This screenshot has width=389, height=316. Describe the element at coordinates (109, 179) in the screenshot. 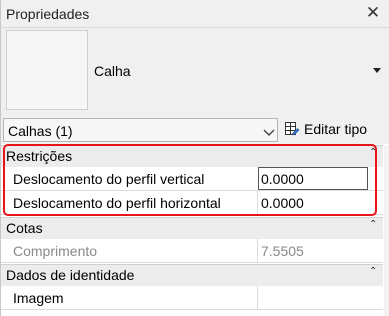

I see `property-name: Deslocamento do perfil vertical` at that location.